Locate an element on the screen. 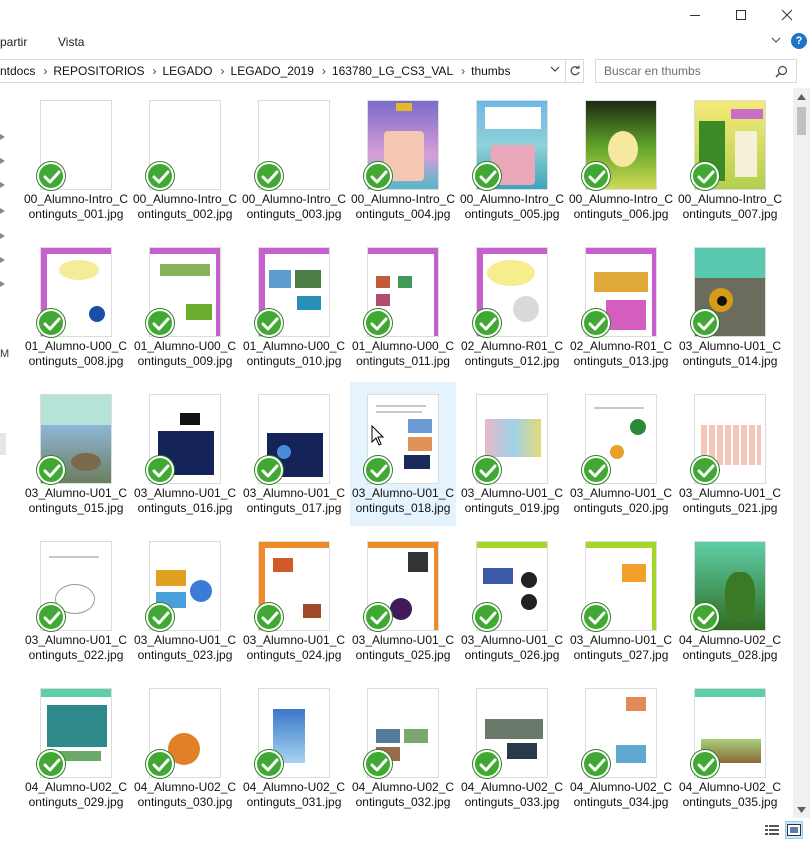 Image resolution: width=810 pixels, height=842 pixels. file-item: 00_Alumno-Intro_Continguts_002.jpg is located at coordinates (185, 160).